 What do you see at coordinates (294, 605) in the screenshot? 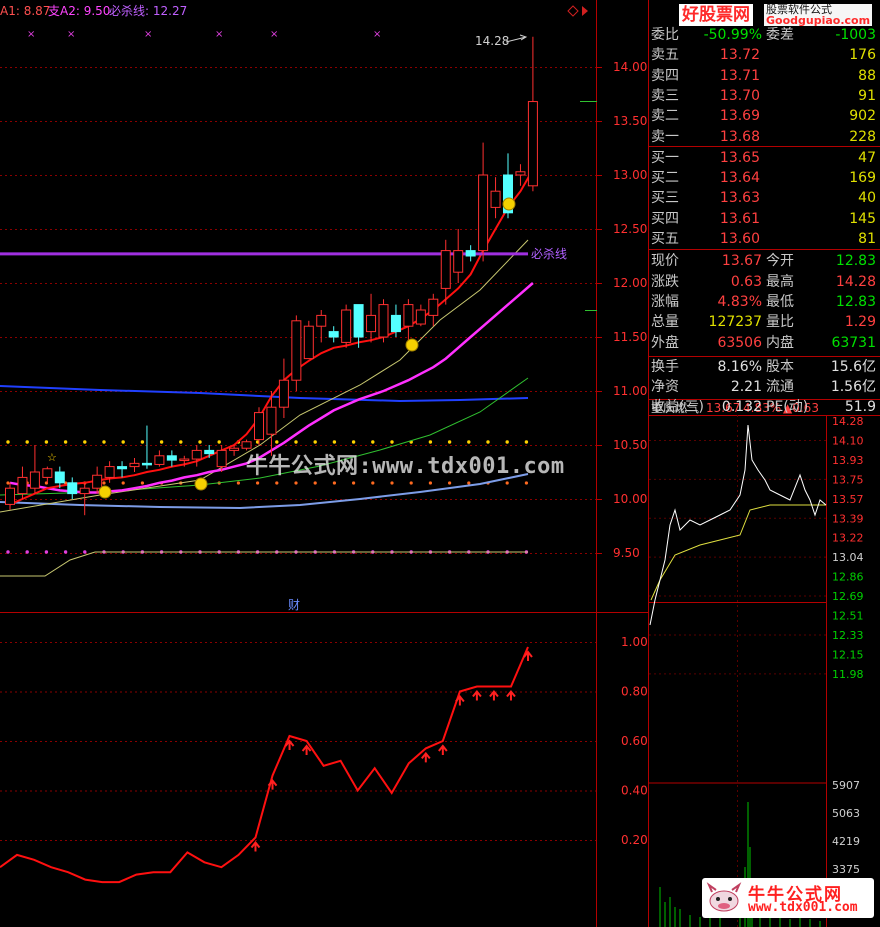
I see `finance-marker: 财` at bounding box center [294, 605].